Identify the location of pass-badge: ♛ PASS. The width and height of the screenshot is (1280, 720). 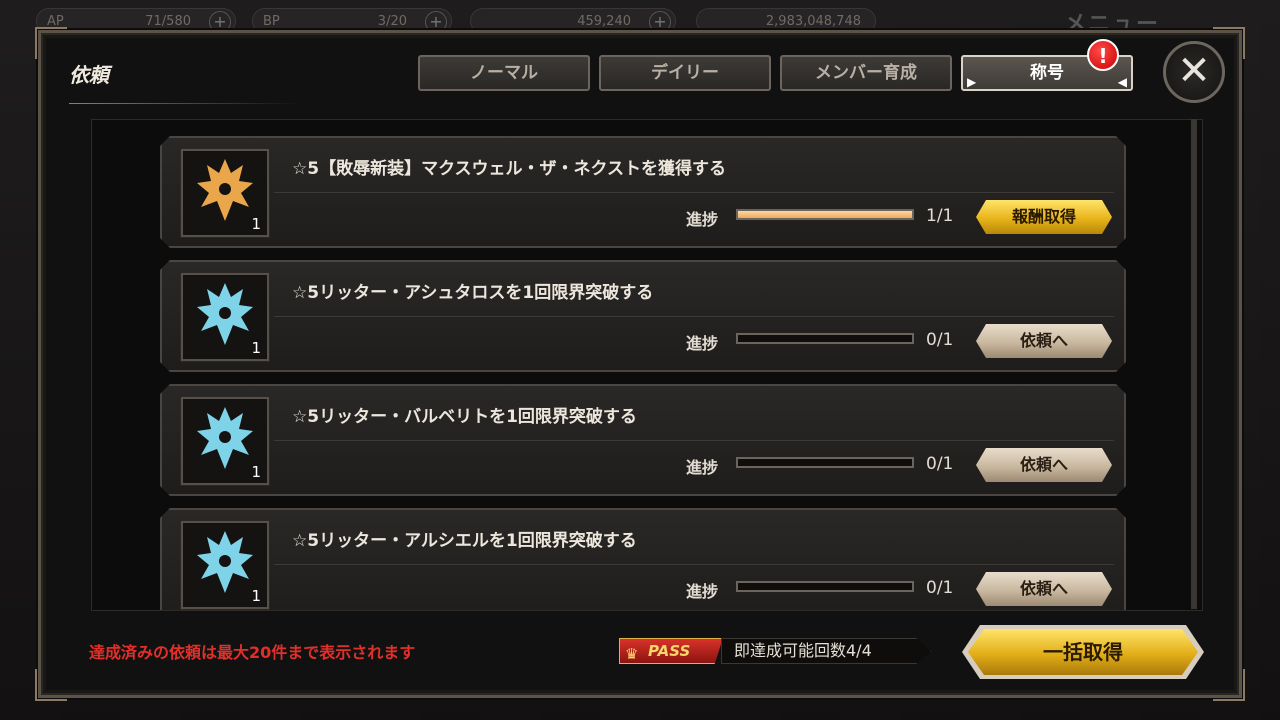
(671, 651).